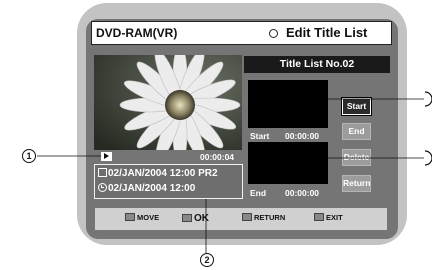 This screenshot has width=432, height=270. What do you see at coordinates (207, 260) in the screenshot?
I see `callout-2: 2` at bounding box center [207, 260].